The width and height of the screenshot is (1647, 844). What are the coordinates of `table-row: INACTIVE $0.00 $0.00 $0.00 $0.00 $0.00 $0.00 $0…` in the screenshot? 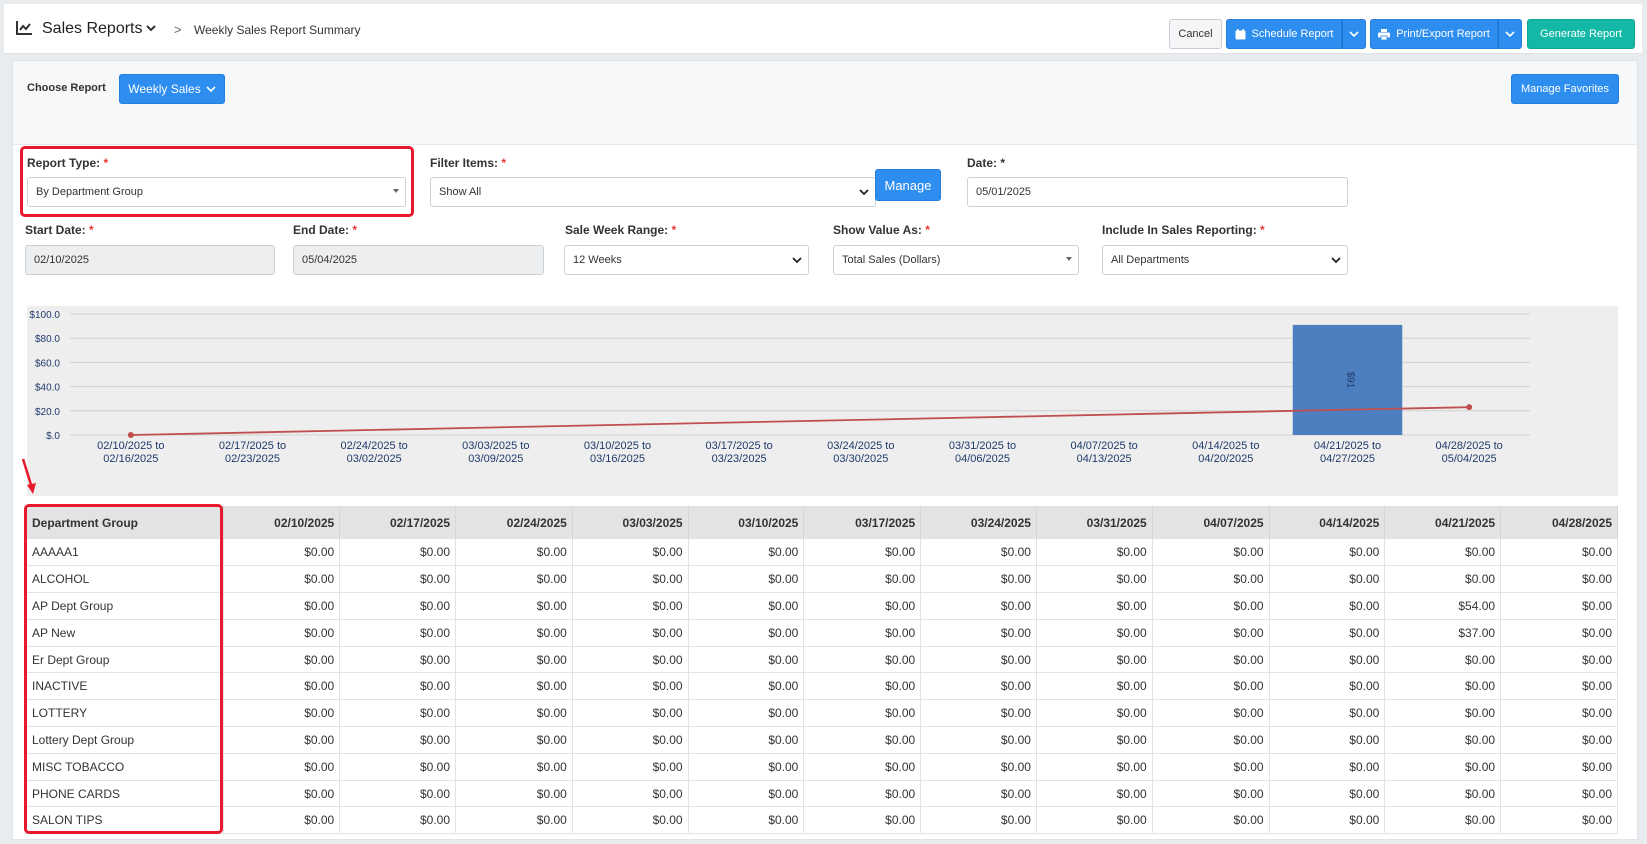 It's located at (821, 686).